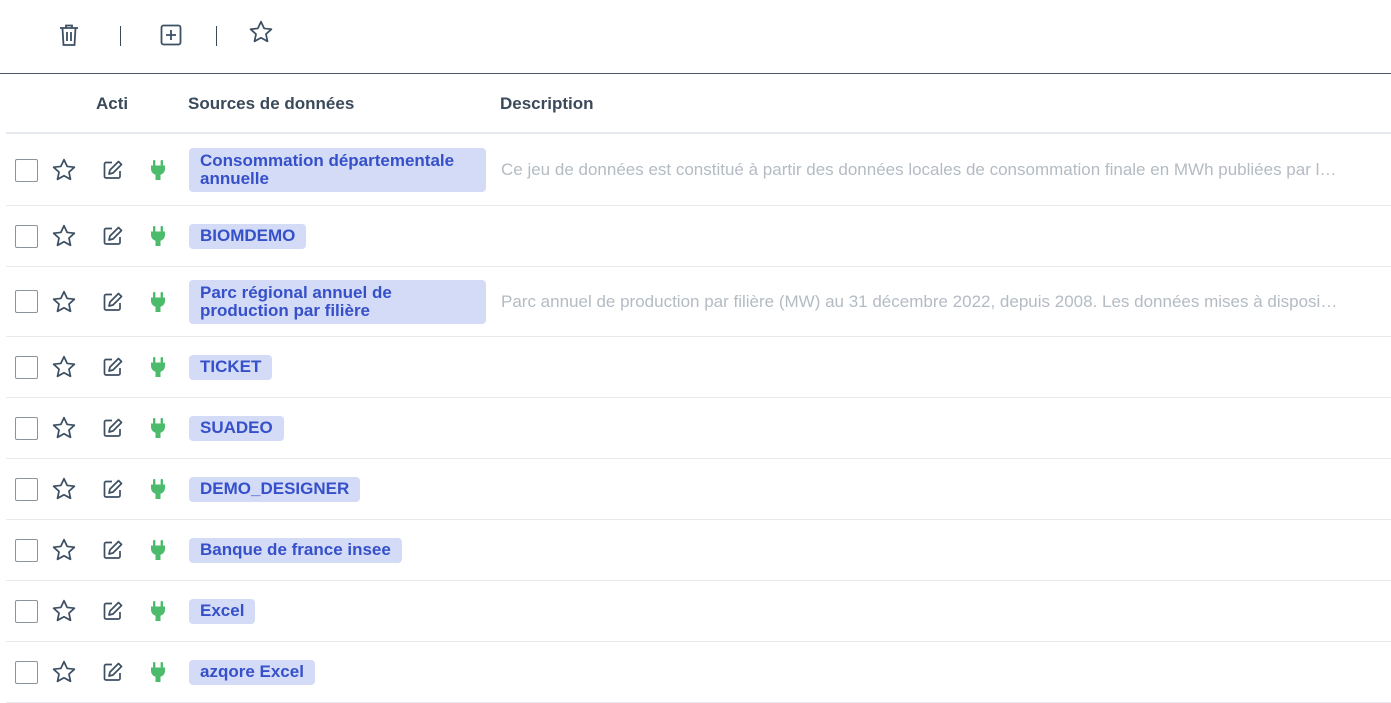 This screenshot has width=1391, height=703. What do you see at coordinates (271, 104) in the screenshot?
I see `column-header-sources: Sources de données` at bounding box center [271, 104].